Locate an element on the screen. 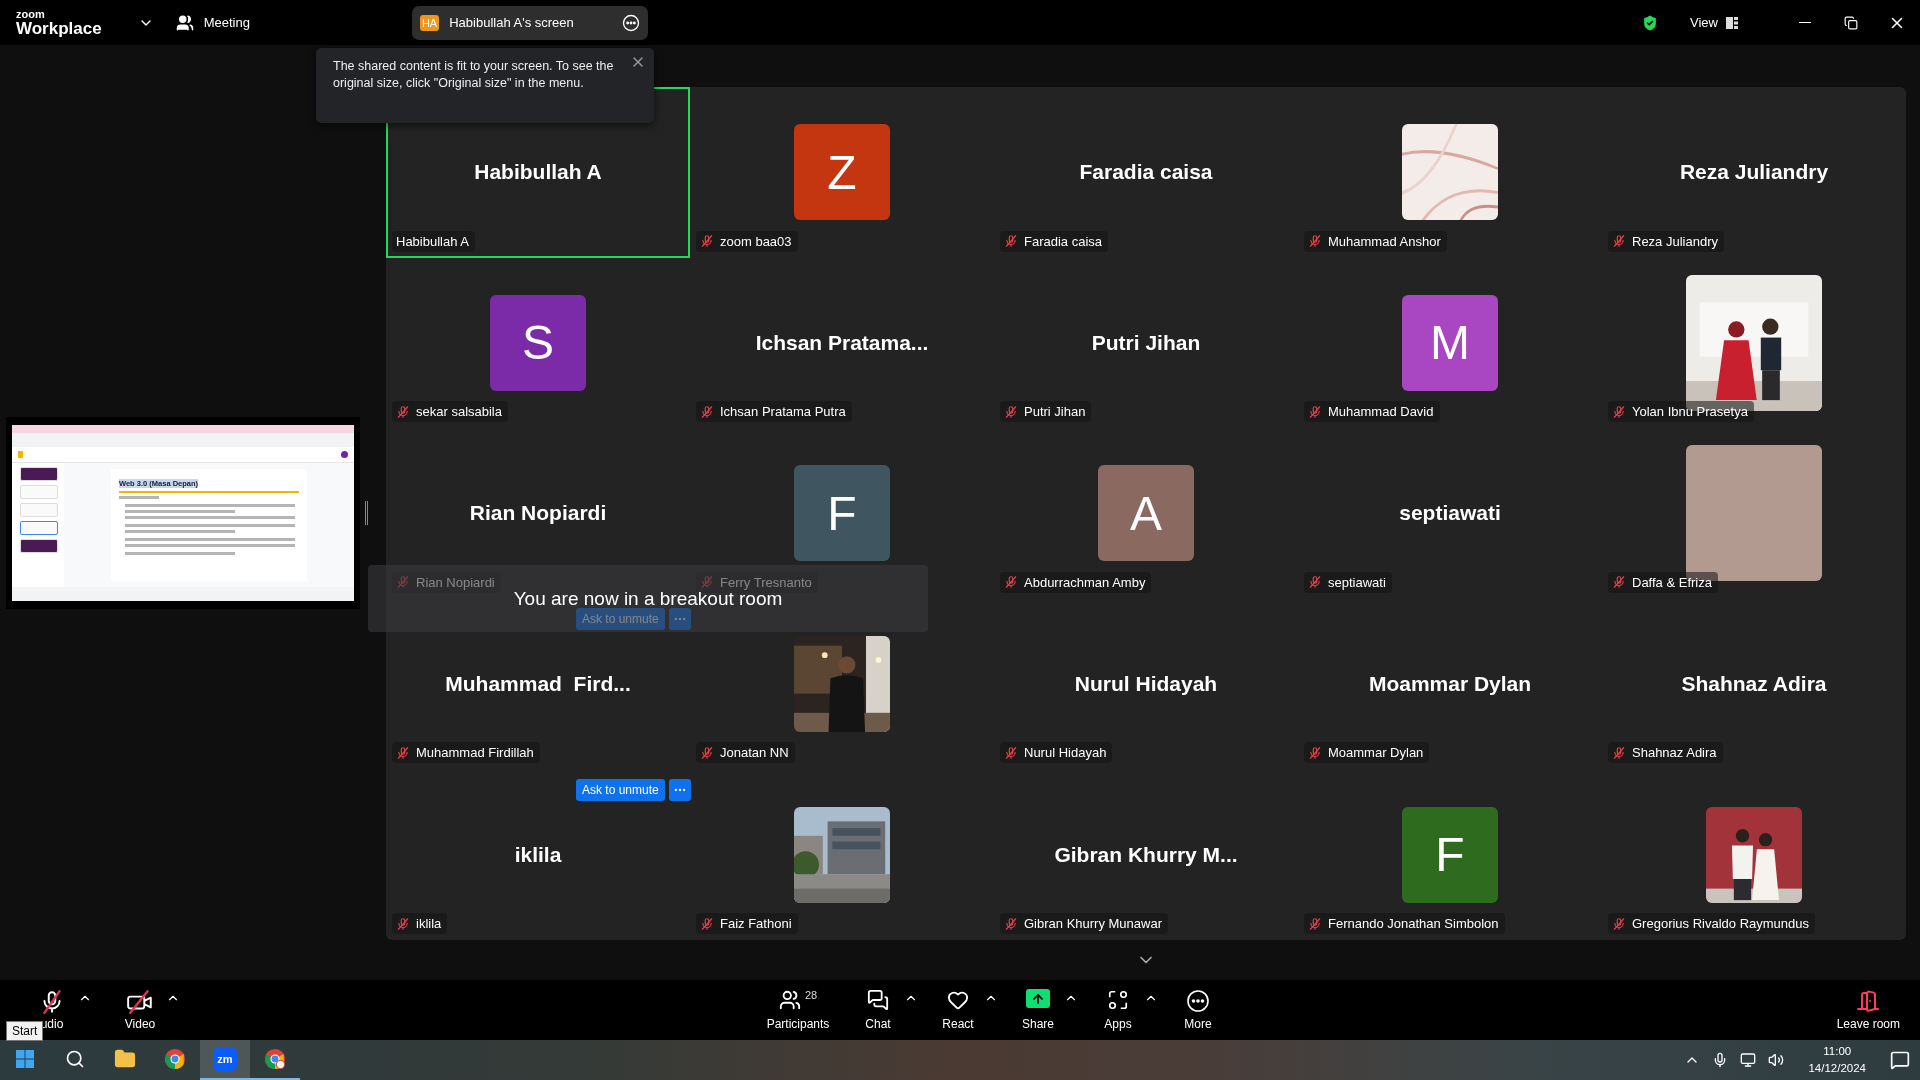 Image resolution: width=1920 pixels, height=1080 pixels. tooltip-text: The shared content is fit to your screen. To see the original size, click "Original size" in the menu. is located at coordinates (474, 75).